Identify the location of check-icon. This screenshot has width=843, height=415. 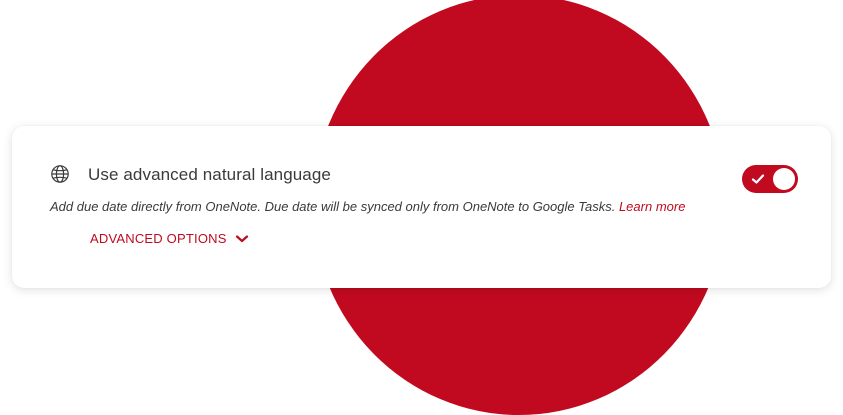
(758, 179).